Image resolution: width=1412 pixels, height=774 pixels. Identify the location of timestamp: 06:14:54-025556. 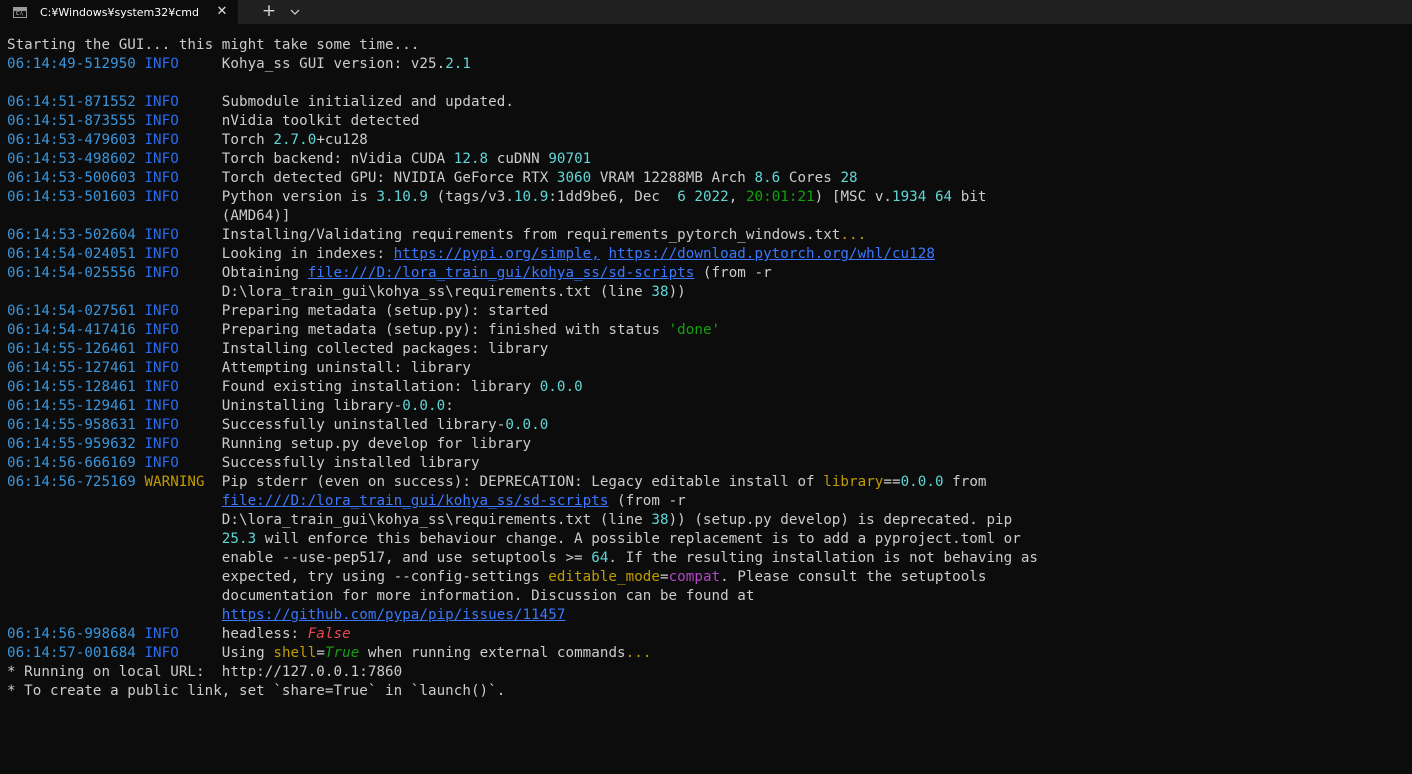
(71, 273).